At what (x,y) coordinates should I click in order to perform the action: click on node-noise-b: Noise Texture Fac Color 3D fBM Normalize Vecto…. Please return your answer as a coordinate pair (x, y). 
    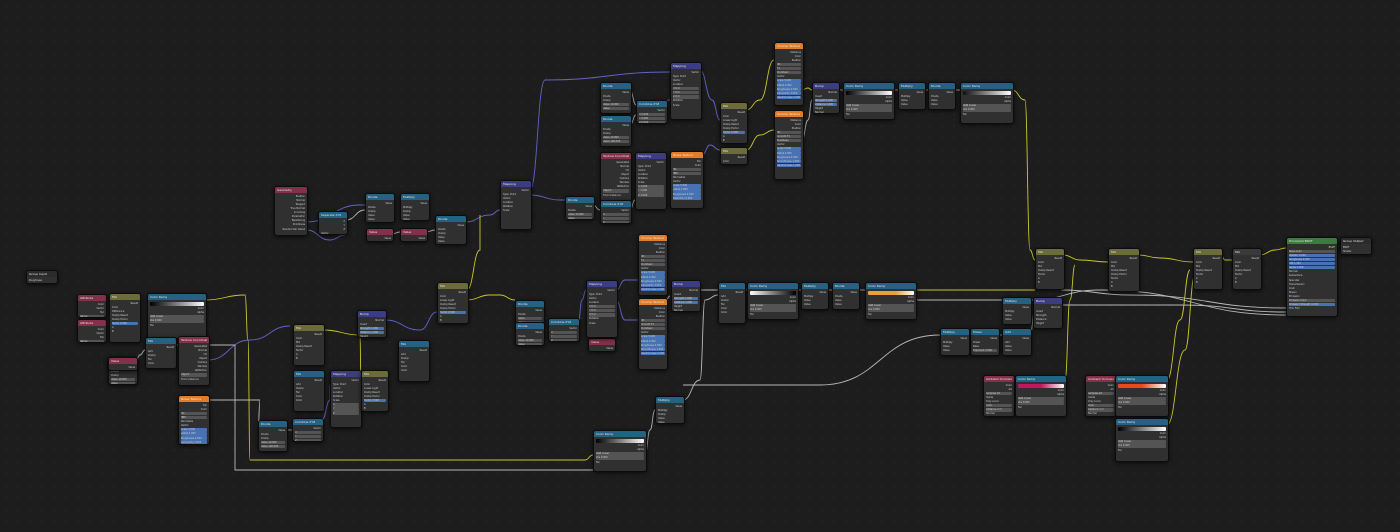
    Looking at the image, I should click on (687, 180).